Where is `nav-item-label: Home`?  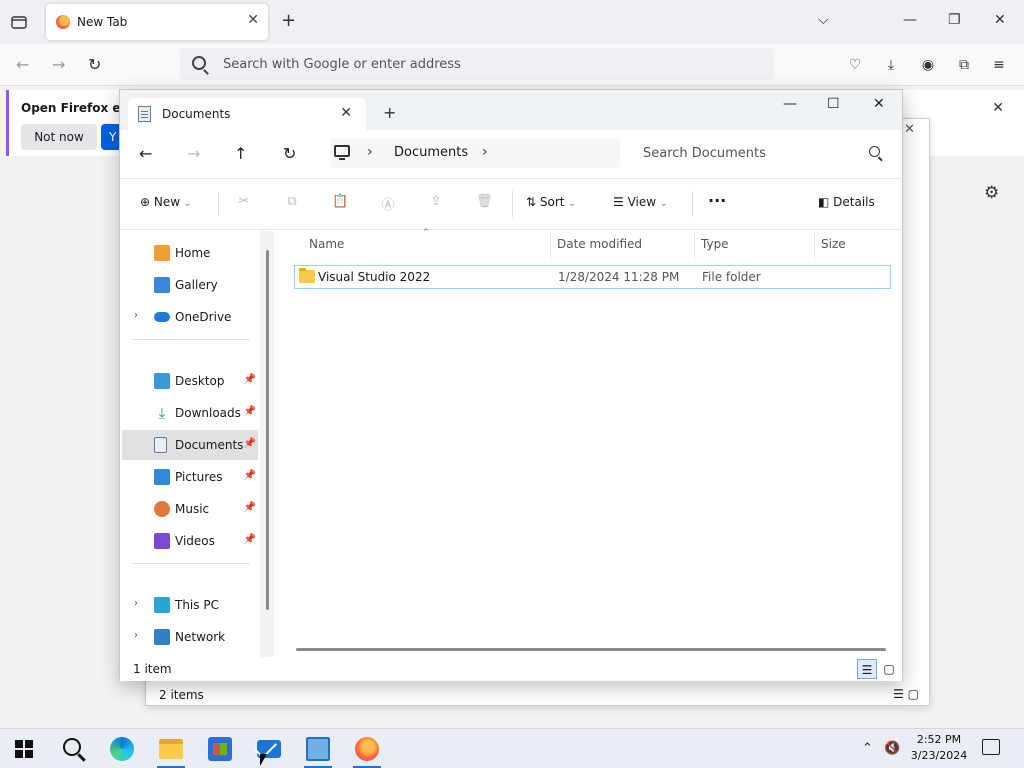 nav-item-label: Home is located at coordinates (193, 253).